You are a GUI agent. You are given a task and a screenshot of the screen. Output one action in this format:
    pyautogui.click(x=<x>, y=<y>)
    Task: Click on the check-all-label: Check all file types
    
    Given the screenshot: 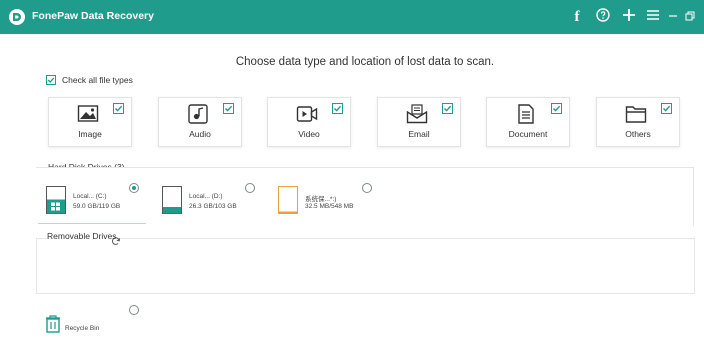 What is the action you would take?
    pyautogui.click(x=97, y=80)
    